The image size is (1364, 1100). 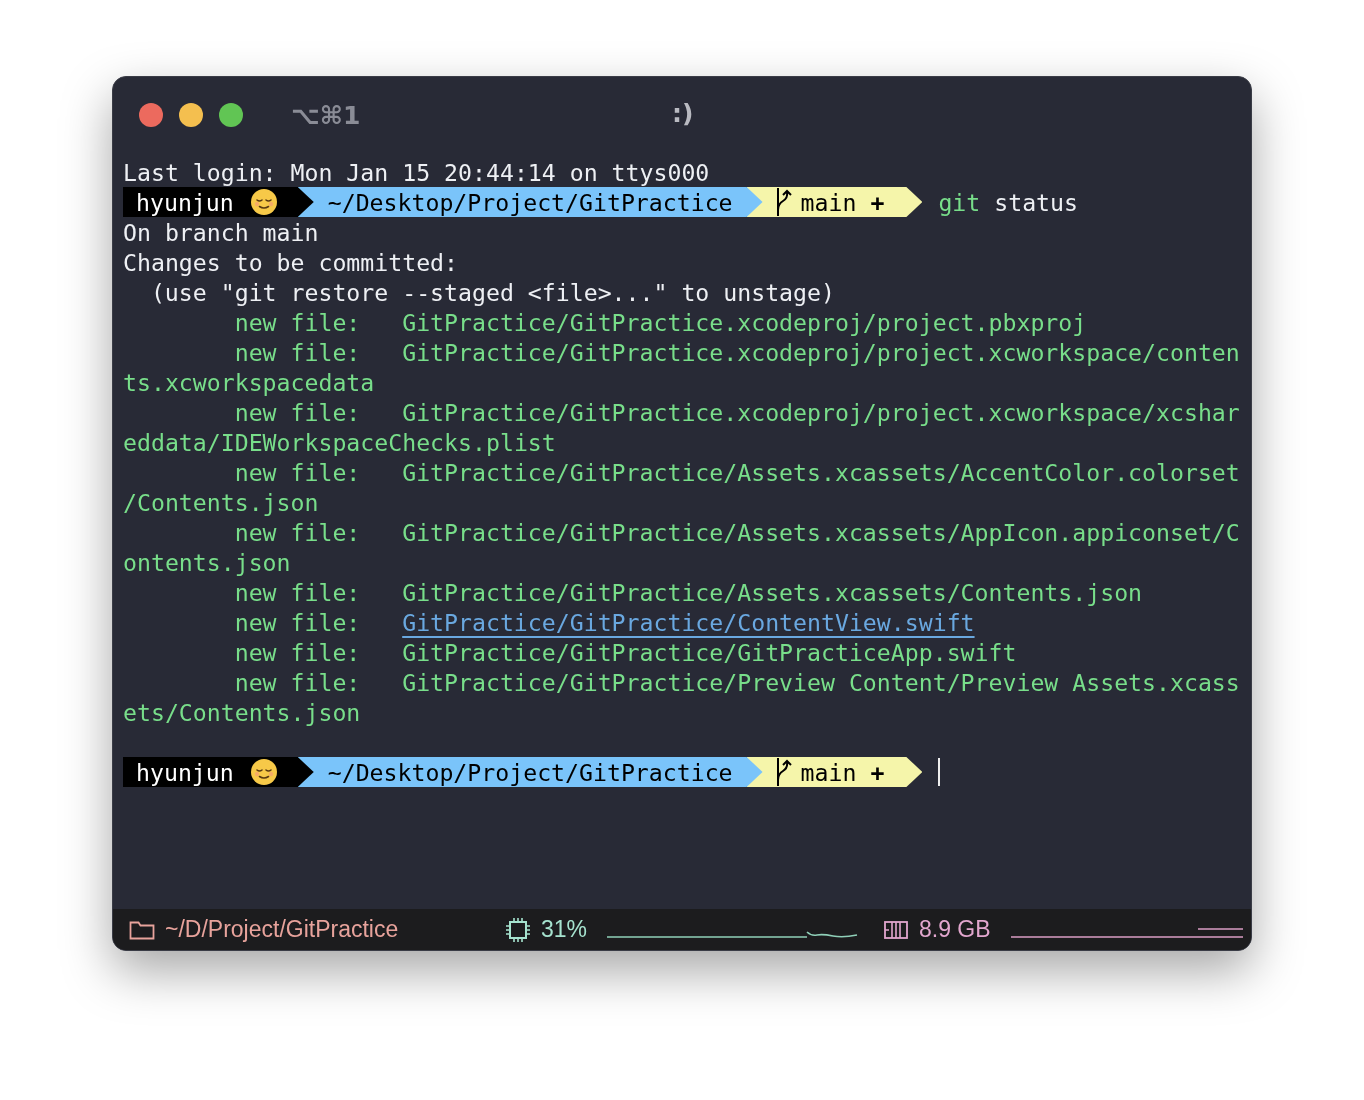 I want to click on memory-usage: 8.9 GB, so click(x=955, y=929).